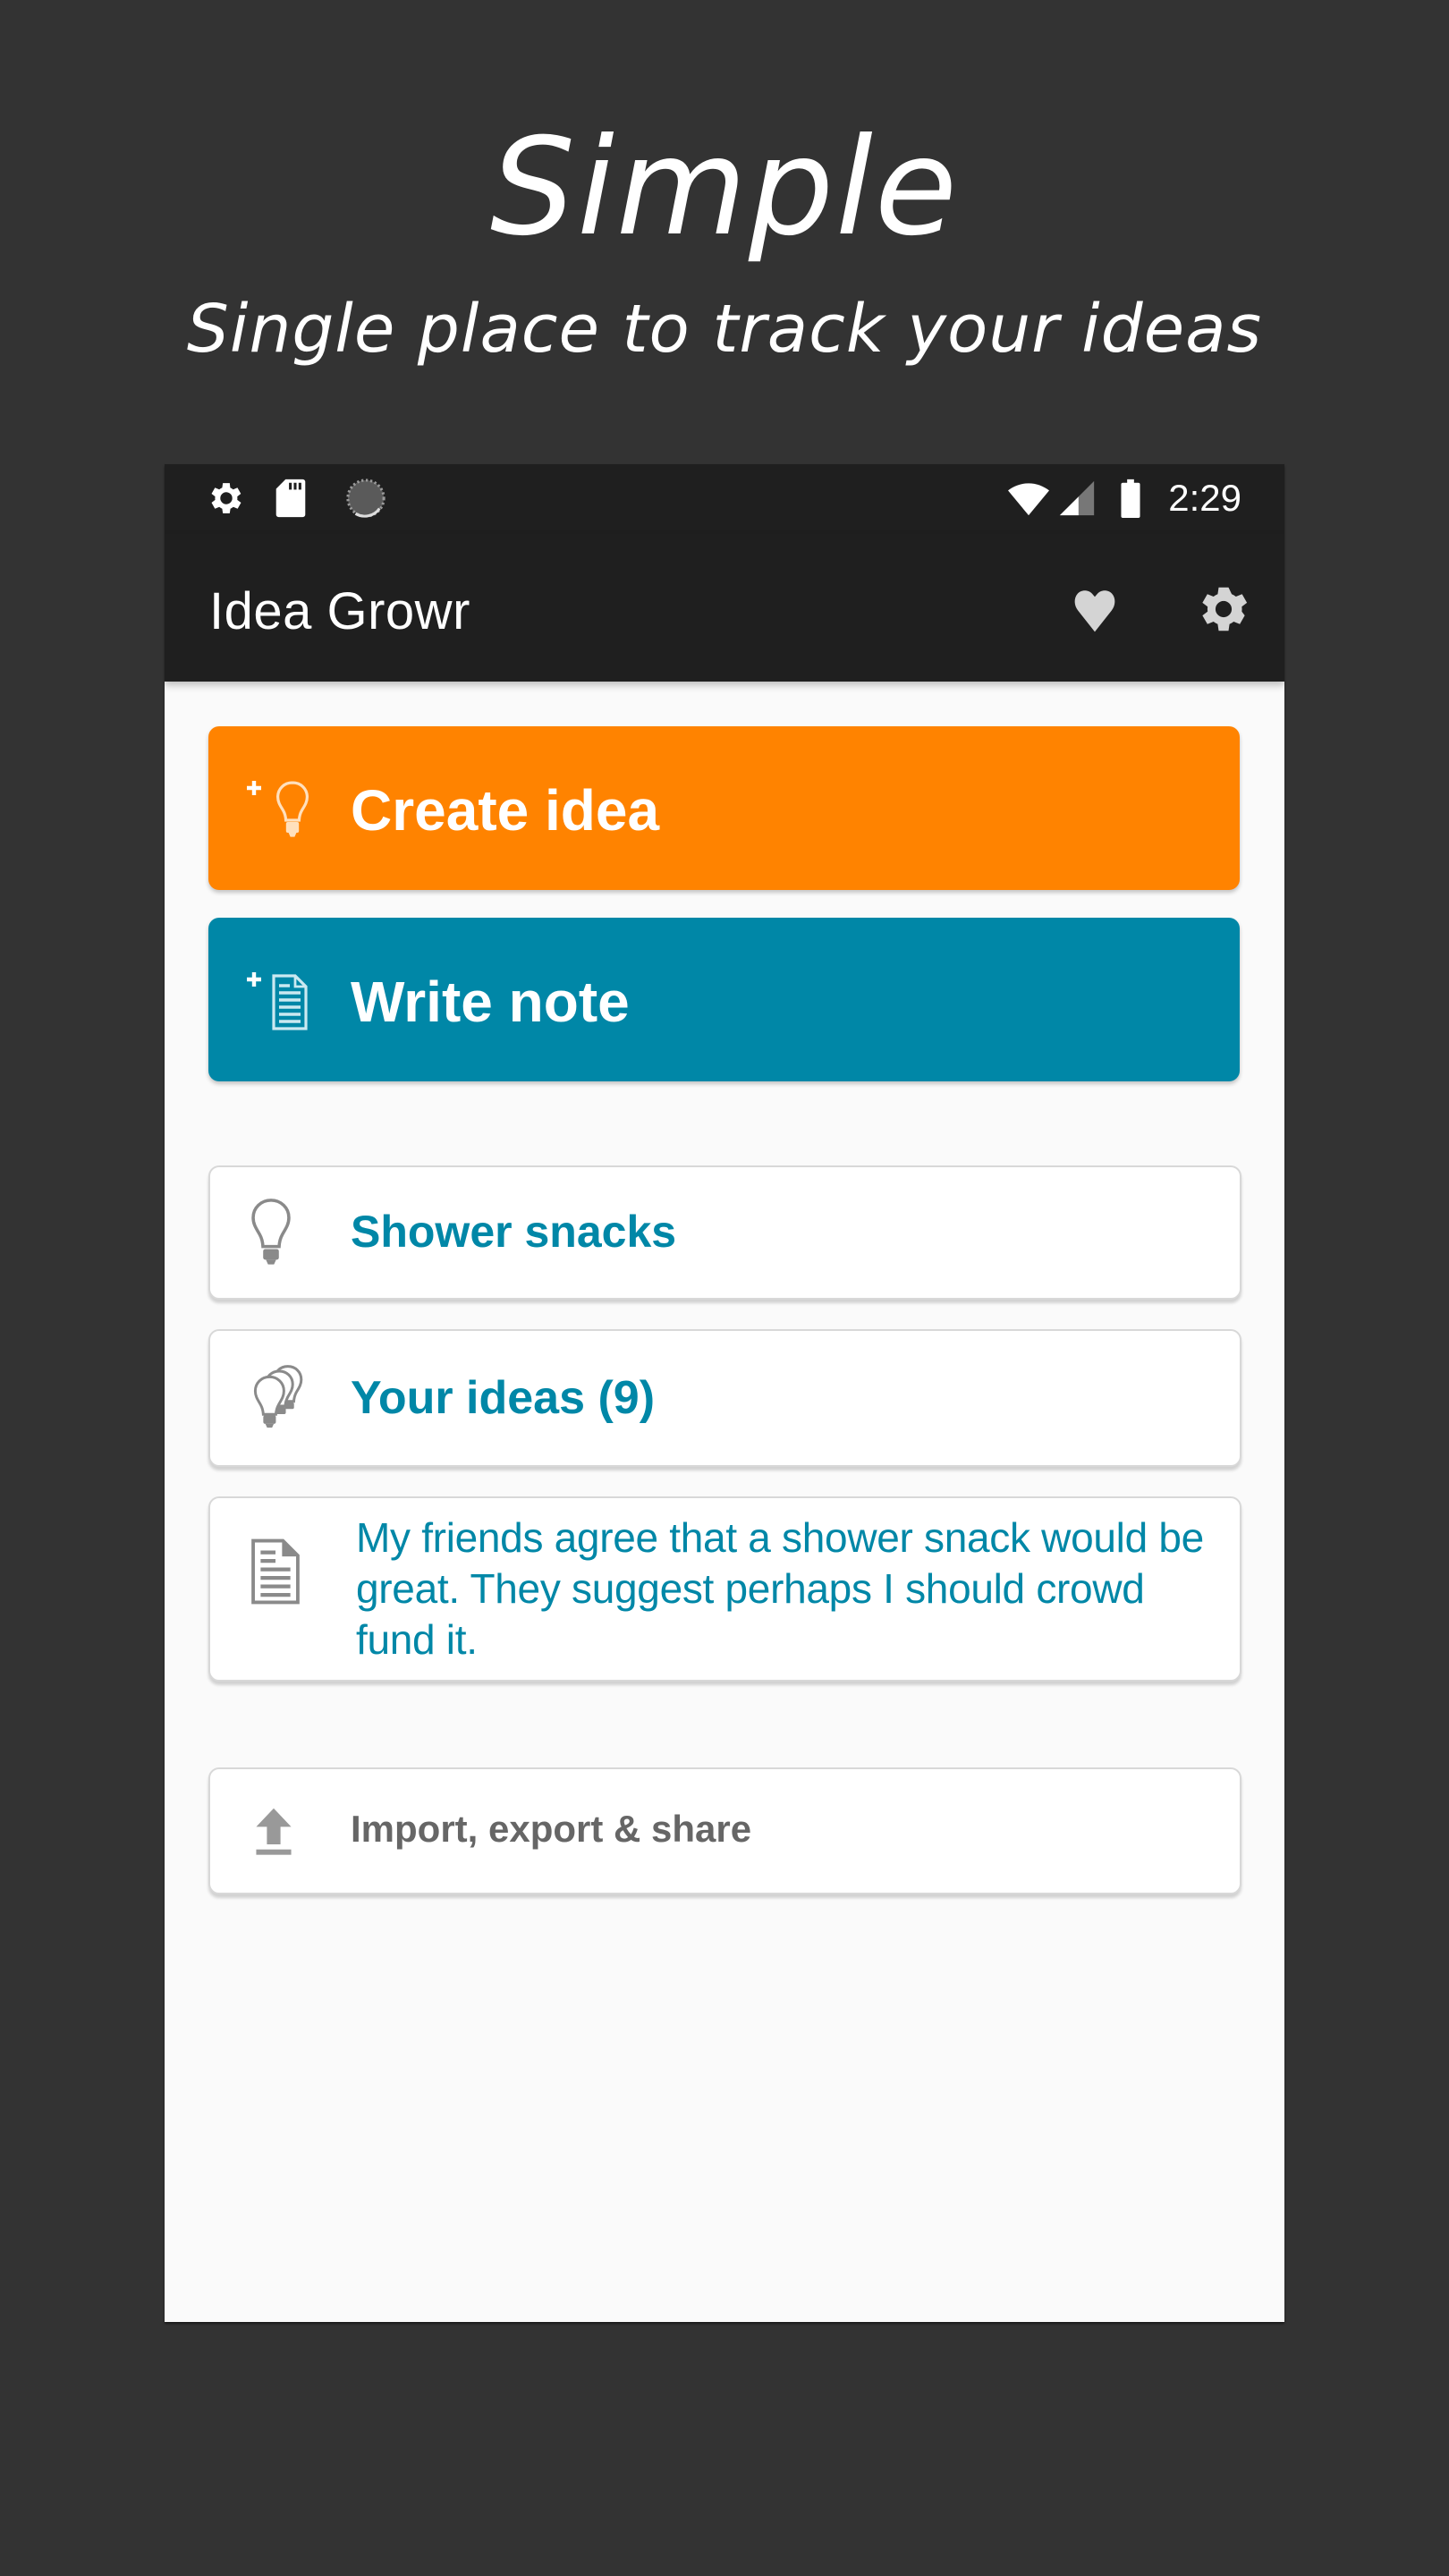  Describe the element at coordinates (724, 499) in the screenshot. I see `status-bar: 2:29` at that location.